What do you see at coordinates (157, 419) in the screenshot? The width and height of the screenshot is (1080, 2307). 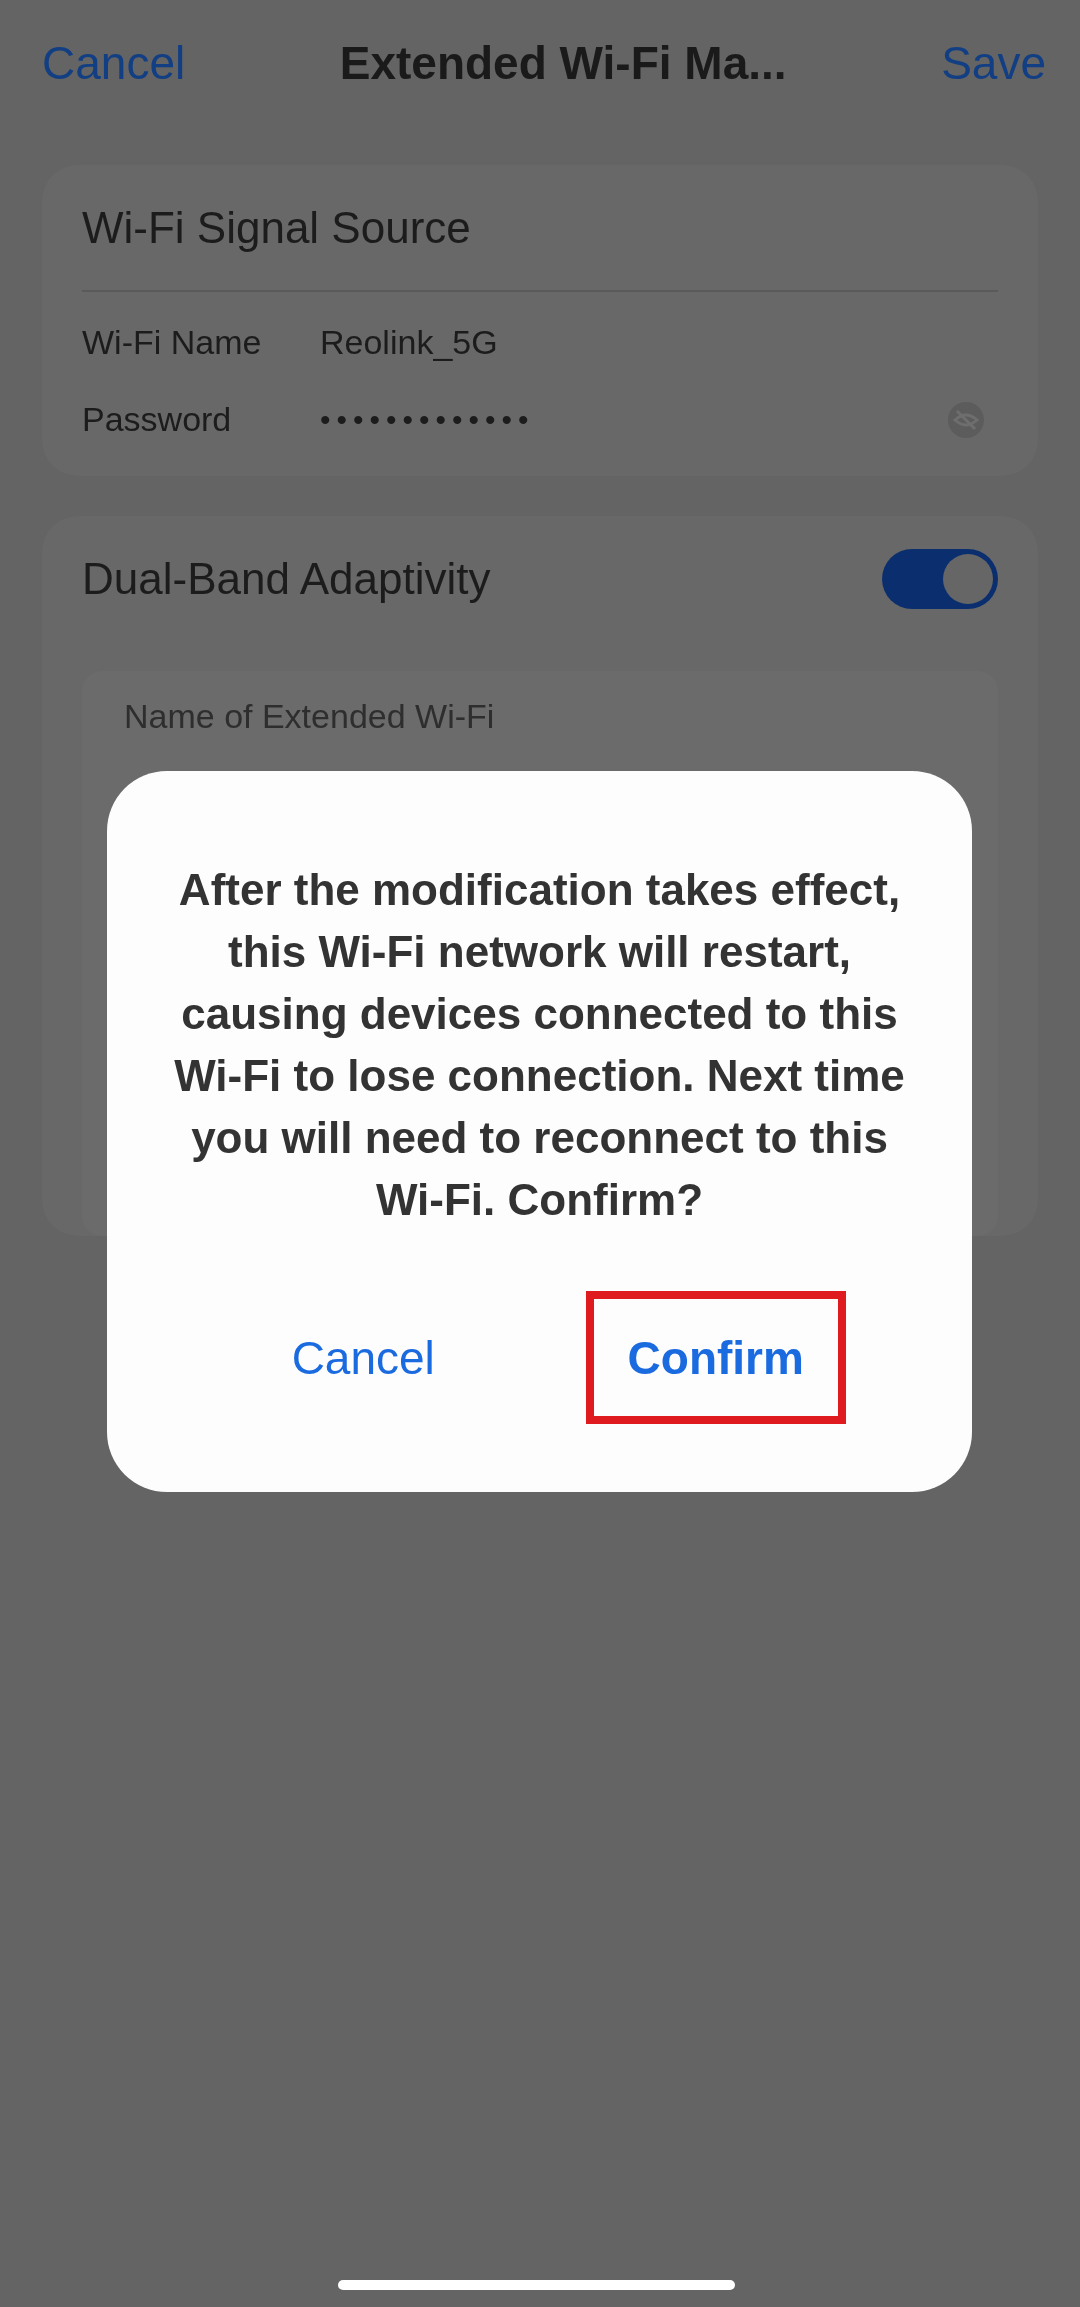 I see `field-label: Password` at bounding box center [157, 419].